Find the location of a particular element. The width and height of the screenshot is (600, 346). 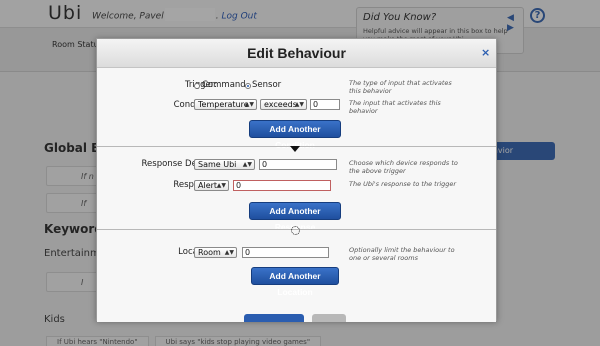

location-type-select: Room ▲▼ is located at coordinates (215, 252).